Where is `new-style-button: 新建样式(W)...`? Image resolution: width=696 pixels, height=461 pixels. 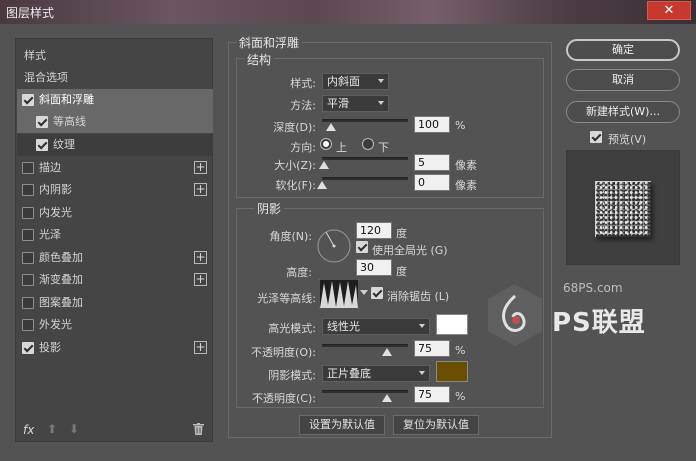
new-style-button: 新建样式(W)... is located at coordinates (623, 112).